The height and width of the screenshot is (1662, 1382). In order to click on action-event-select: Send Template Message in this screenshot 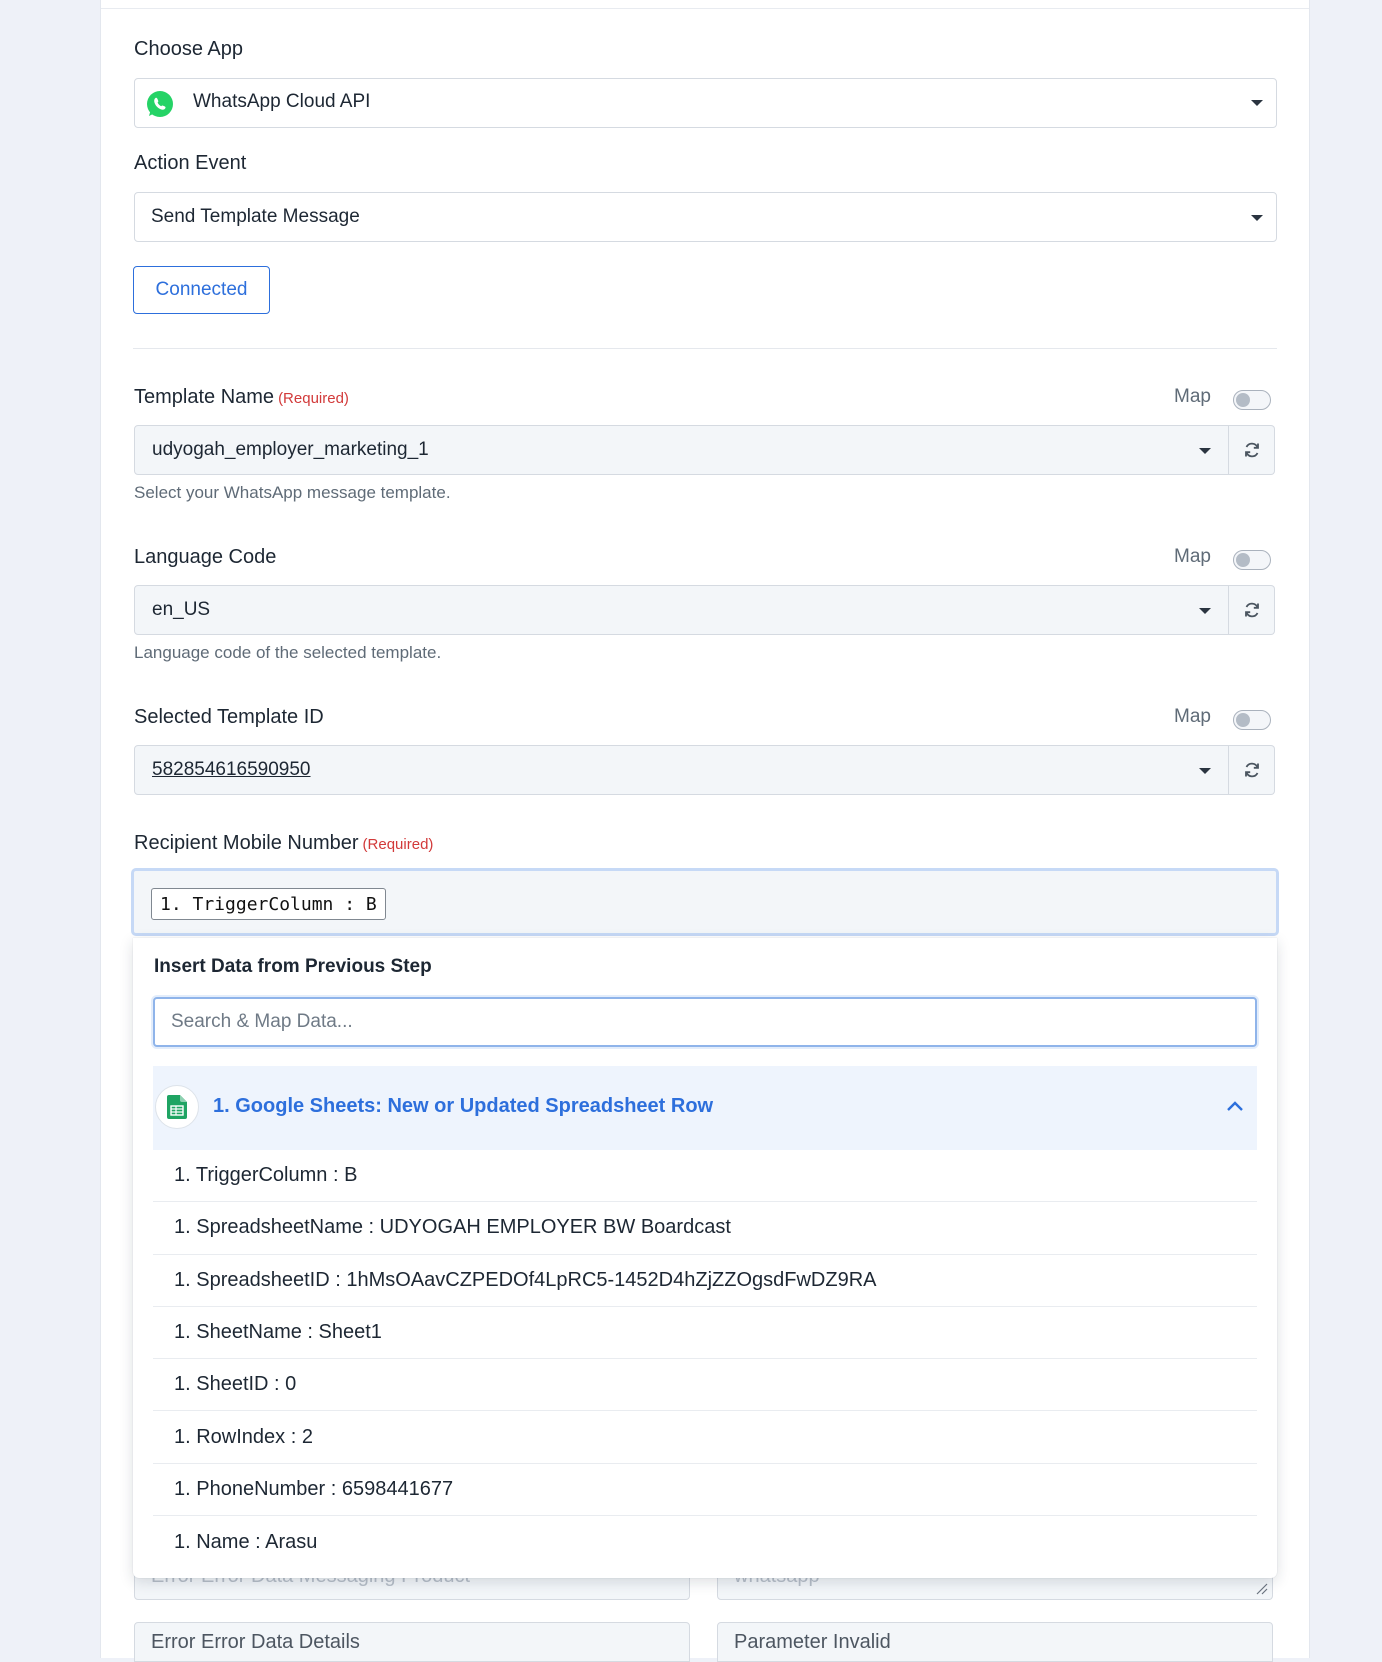, I will do `click(705, 217)`.